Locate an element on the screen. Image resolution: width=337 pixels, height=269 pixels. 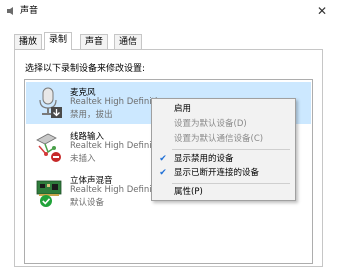
menu-item-set-default-device: 设置为默认设备(D) is located at coordinates (223, 124).